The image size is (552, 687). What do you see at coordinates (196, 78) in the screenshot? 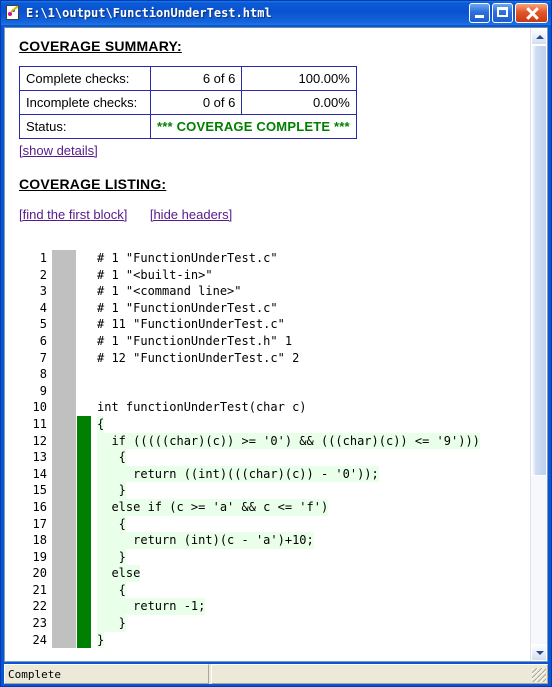
I see `complete-checks-count: 6 of 6` at bounding box center [196, 78].